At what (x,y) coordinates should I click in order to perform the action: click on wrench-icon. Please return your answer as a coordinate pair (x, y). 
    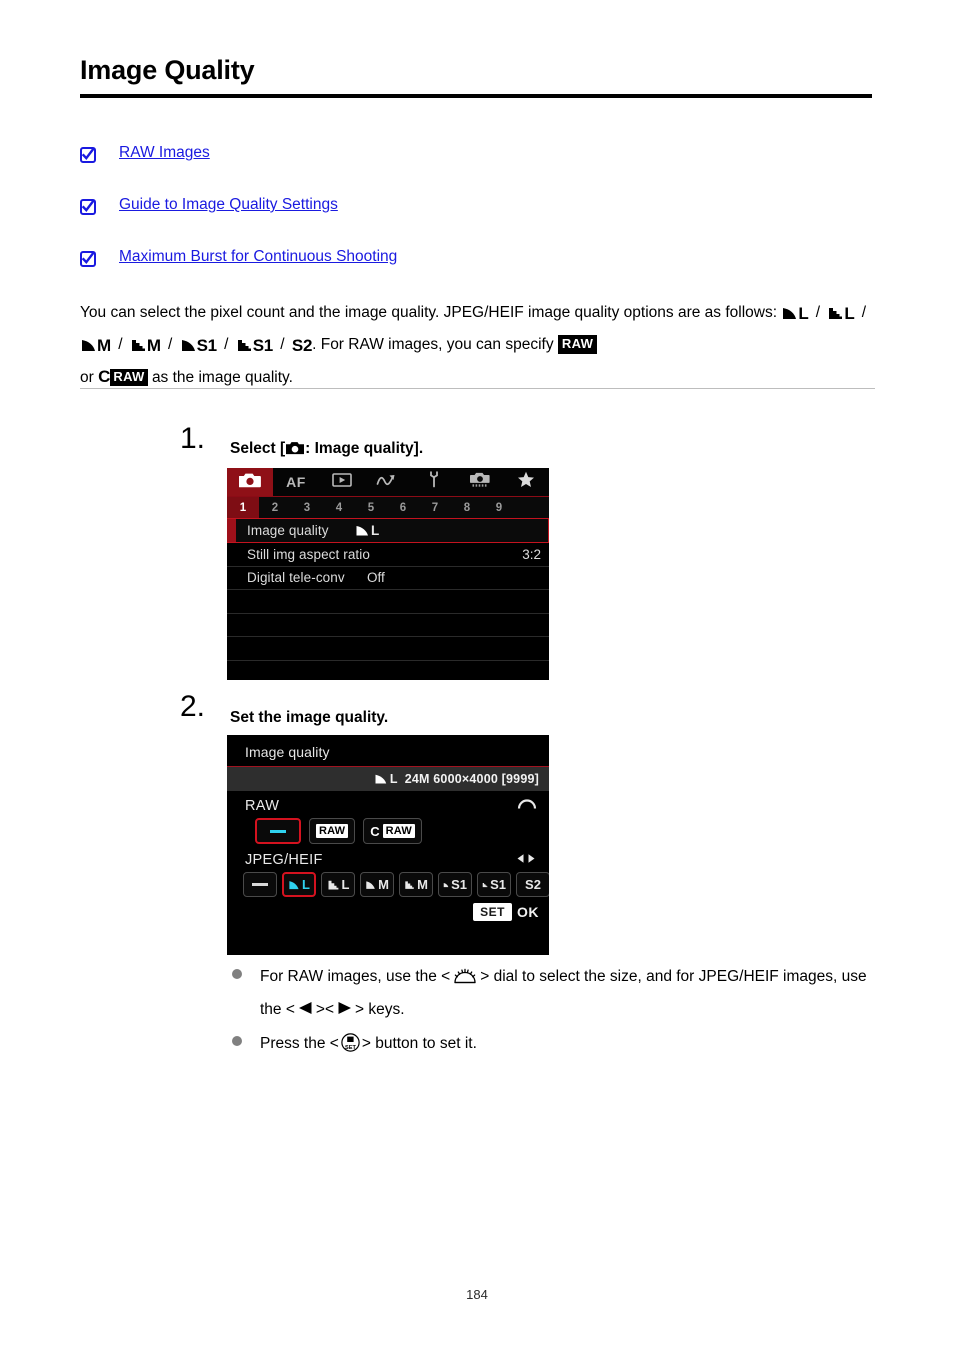
    Looking at the image, I should click on (434, 482).